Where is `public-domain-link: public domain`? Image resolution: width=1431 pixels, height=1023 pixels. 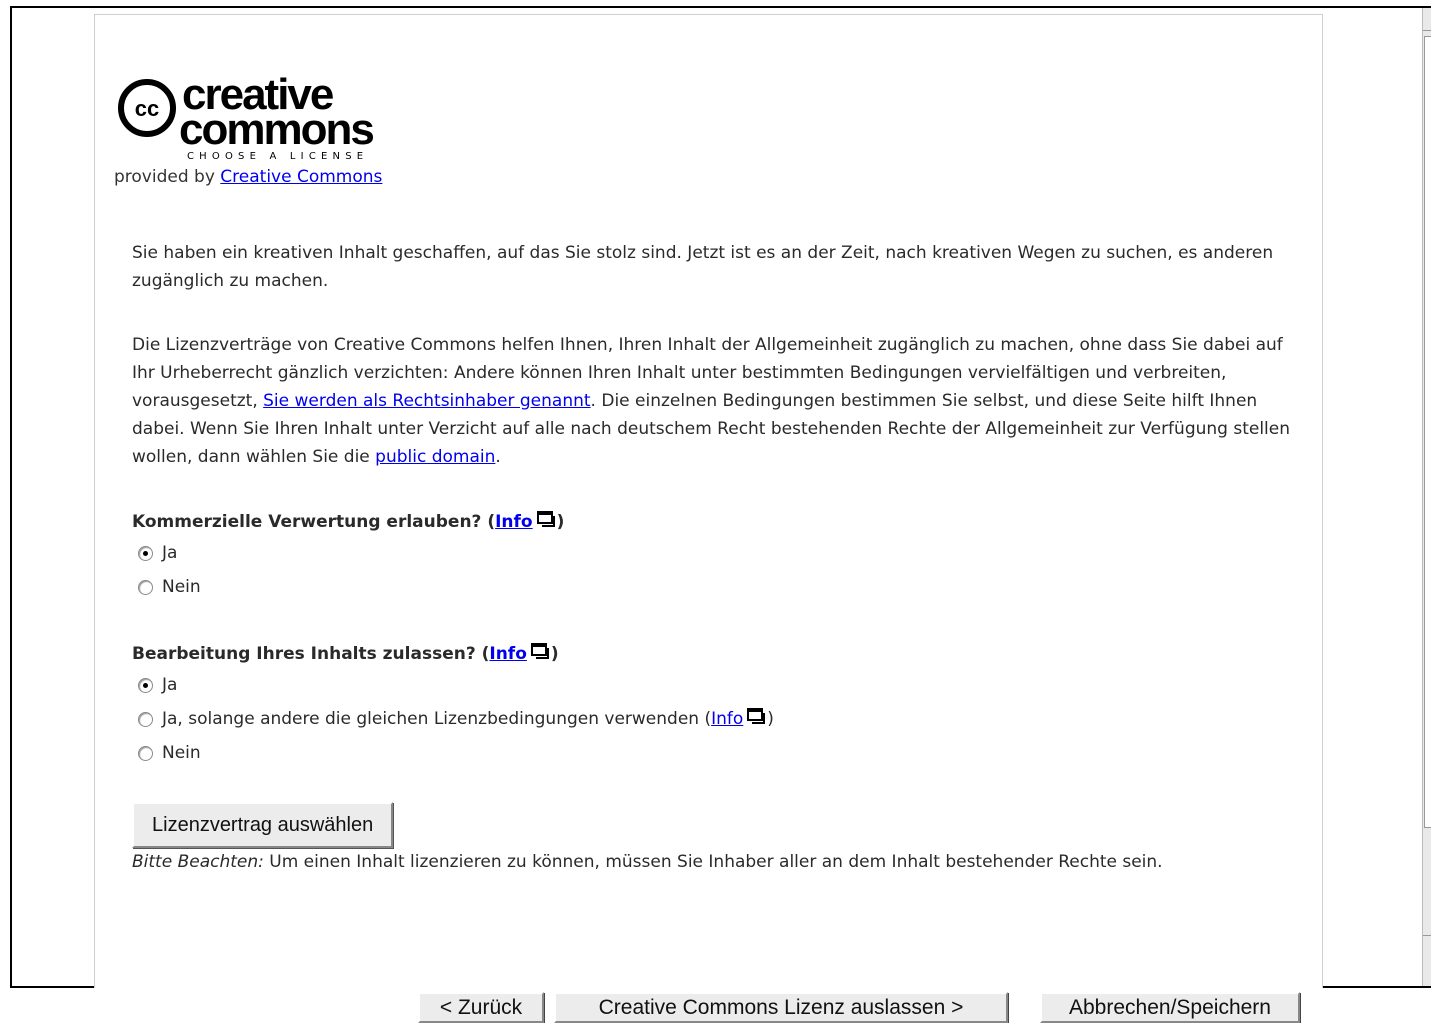
public-domain-link: public domain is located at coordinates (435, 457).